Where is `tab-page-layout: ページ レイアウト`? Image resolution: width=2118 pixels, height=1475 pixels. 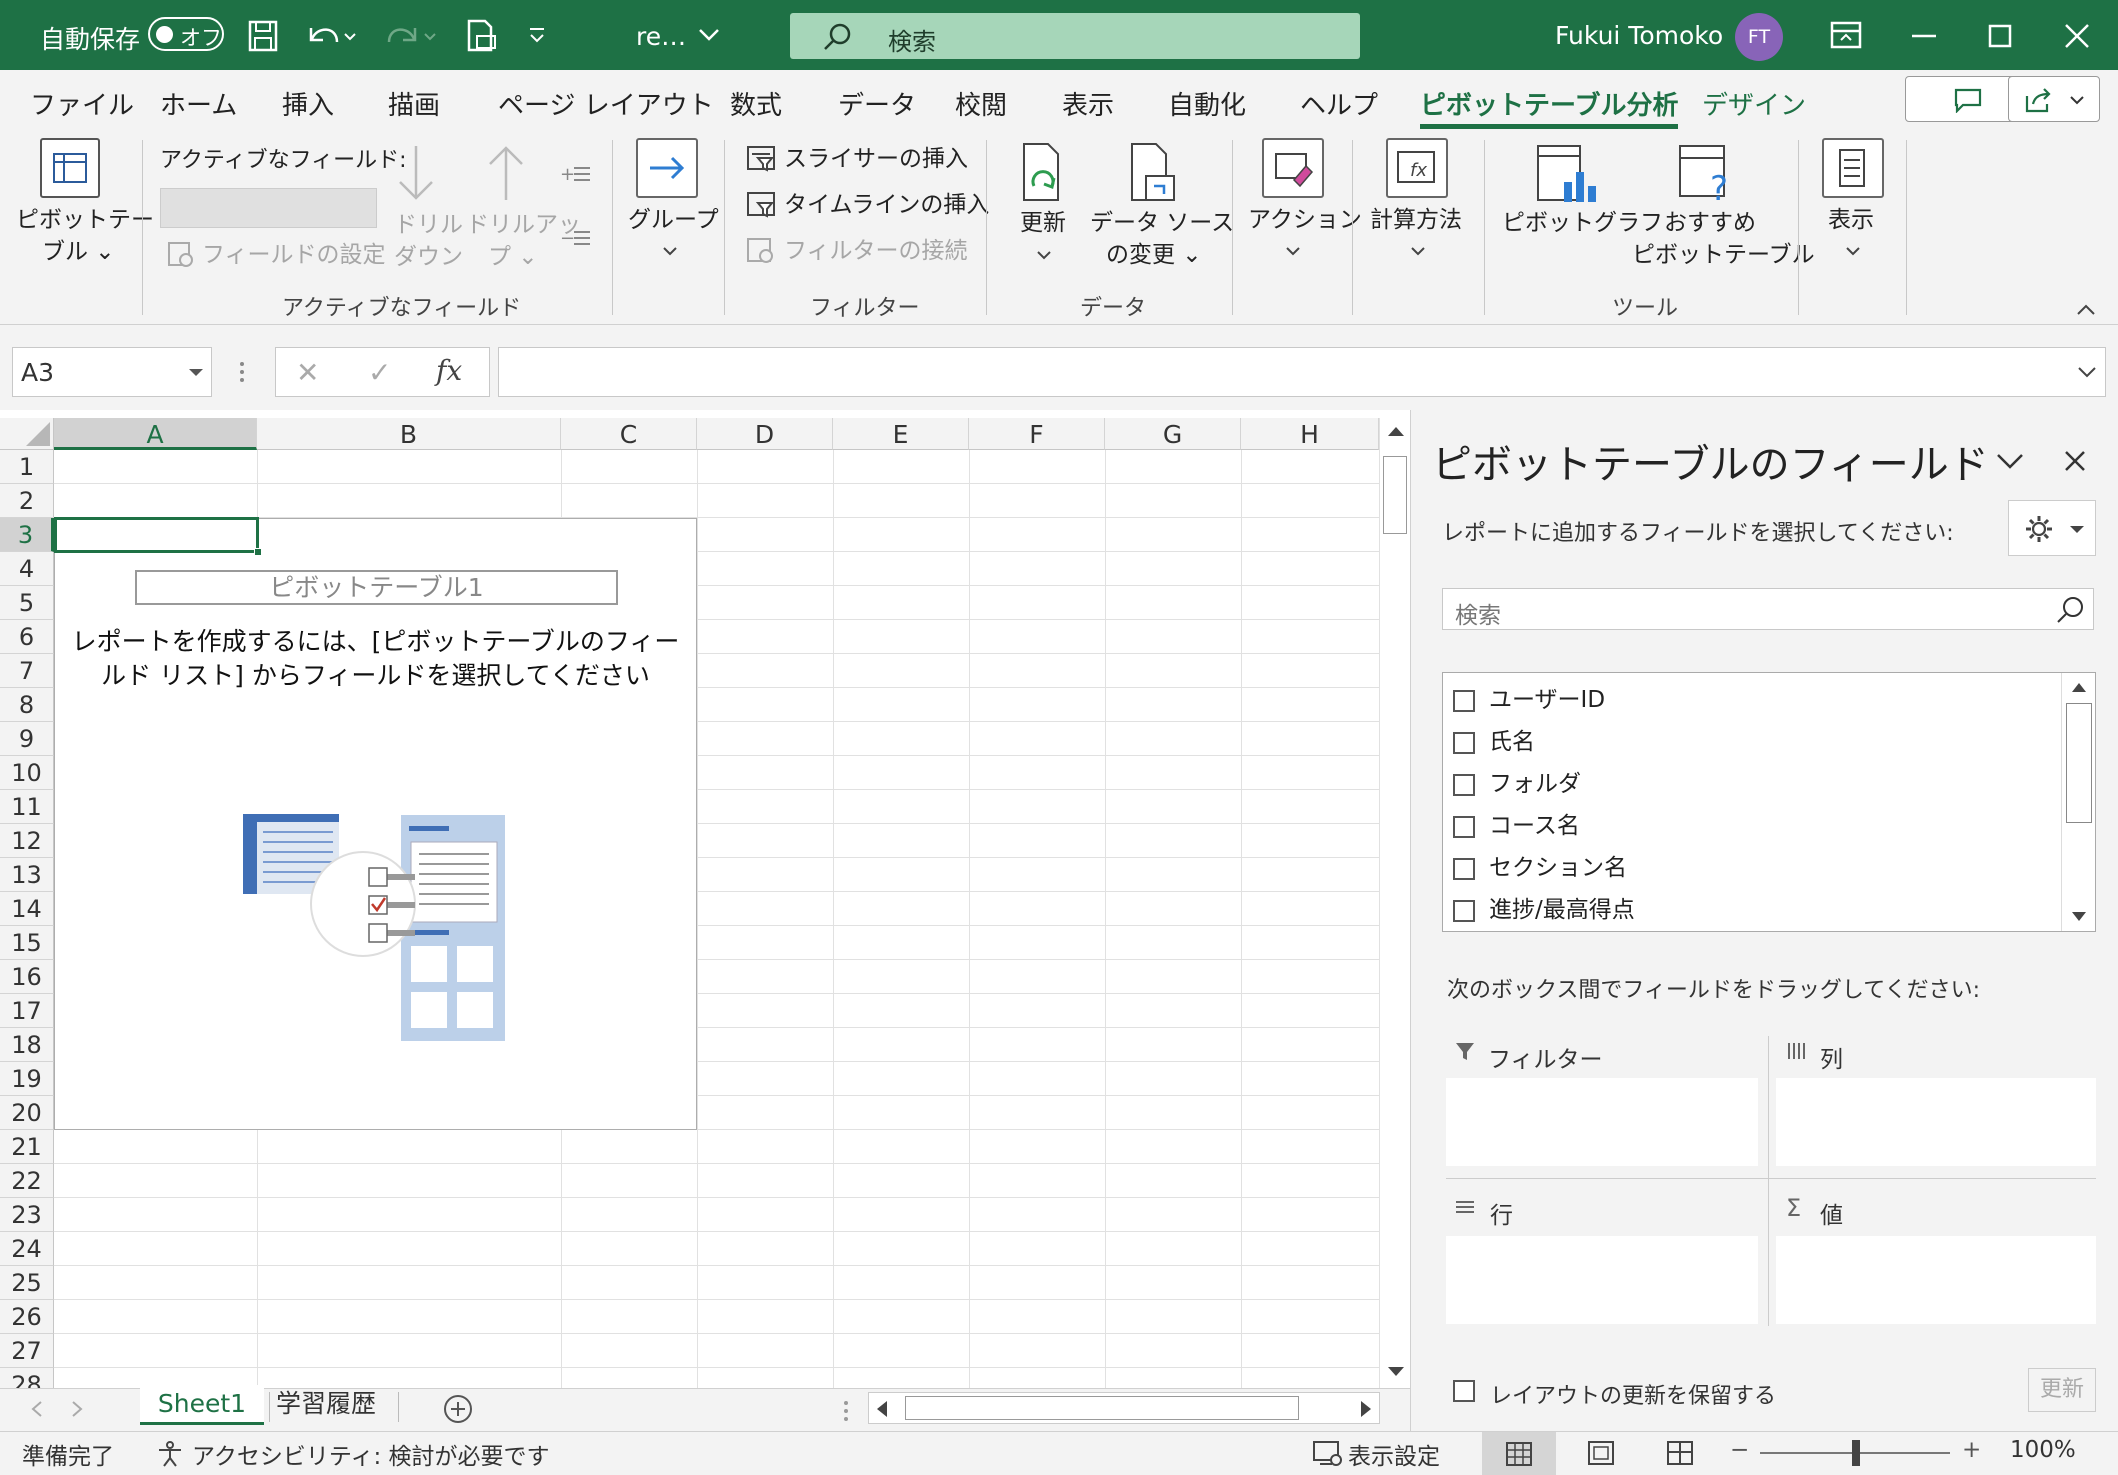
tab-page-layout: ページ レイアウト is located at coordinates (606, 103).